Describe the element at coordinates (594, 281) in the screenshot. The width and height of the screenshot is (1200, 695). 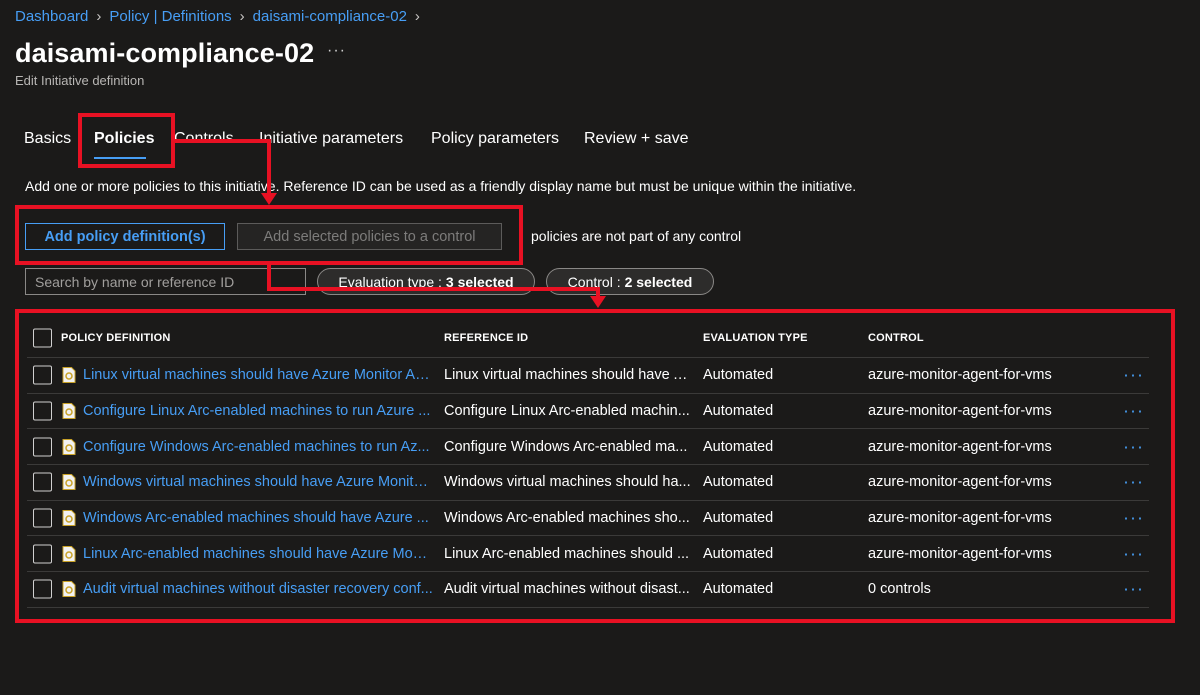
I see `filter-label: Control :` at that location.